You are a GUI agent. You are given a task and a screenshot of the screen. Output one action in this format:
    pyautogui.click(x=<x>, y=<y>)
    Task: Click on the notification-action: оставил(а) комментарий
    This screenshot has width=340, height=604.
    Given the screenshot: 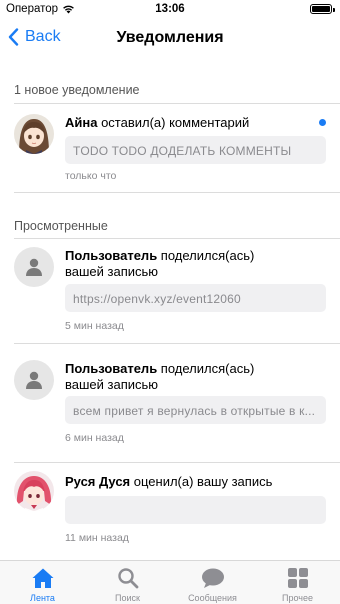 What is the action you would take?
    pyautogui.click(x=173, y=122)
    